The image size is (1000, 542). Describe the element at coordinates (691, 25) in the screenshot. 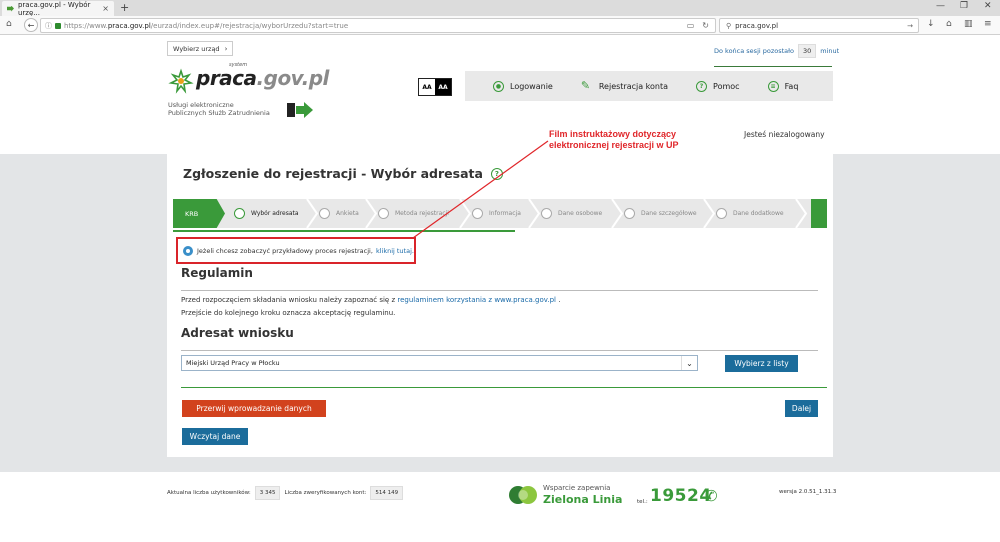

I see `reader-view-icon: ▭` at that location.